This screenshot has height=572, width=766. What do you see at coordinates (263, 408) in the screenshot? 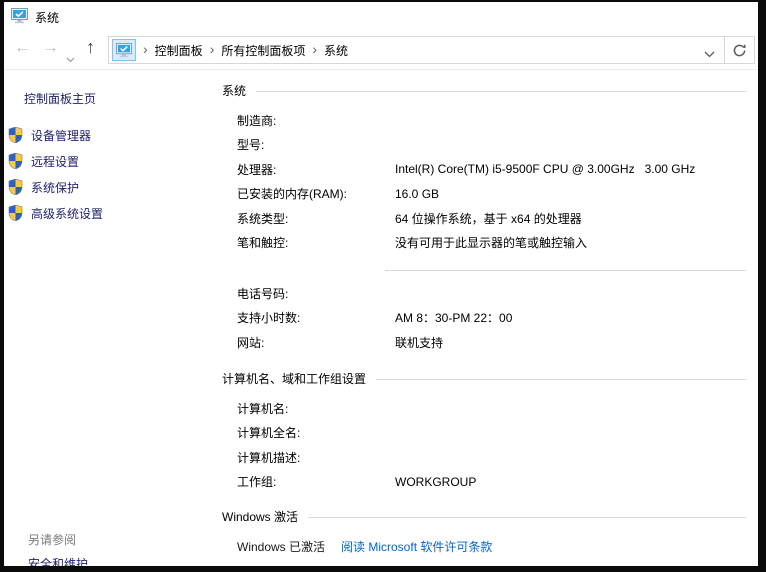
I see `info-row: 计算机名:` at bounding box center [263, 408].